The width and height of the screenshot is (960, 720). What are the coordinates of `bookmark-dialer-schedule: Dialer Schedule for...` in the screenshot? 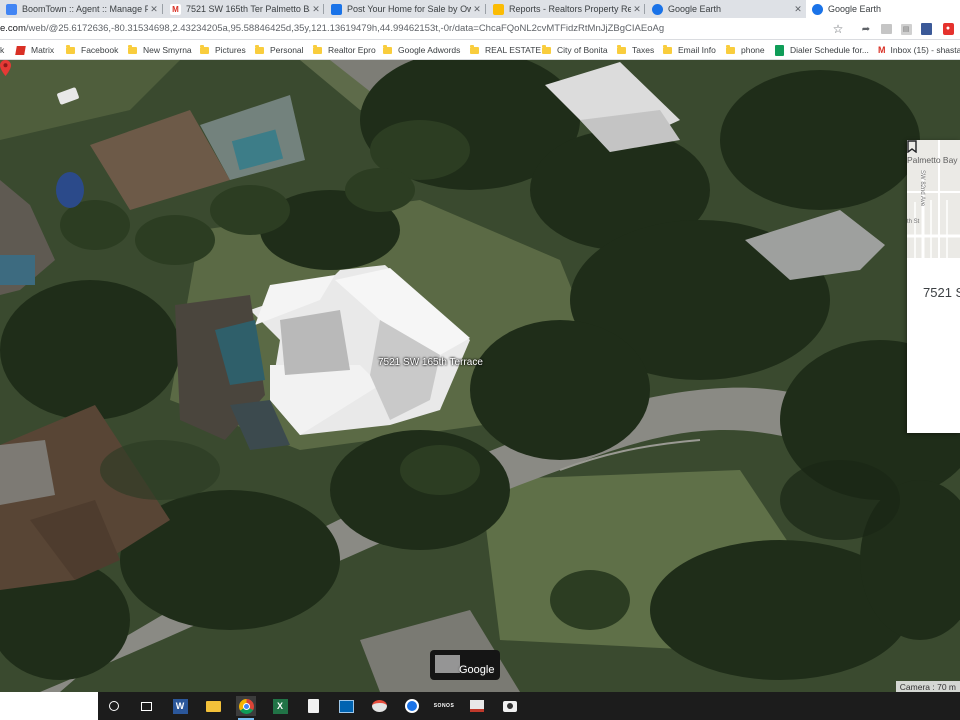 It's located at (822, 50).